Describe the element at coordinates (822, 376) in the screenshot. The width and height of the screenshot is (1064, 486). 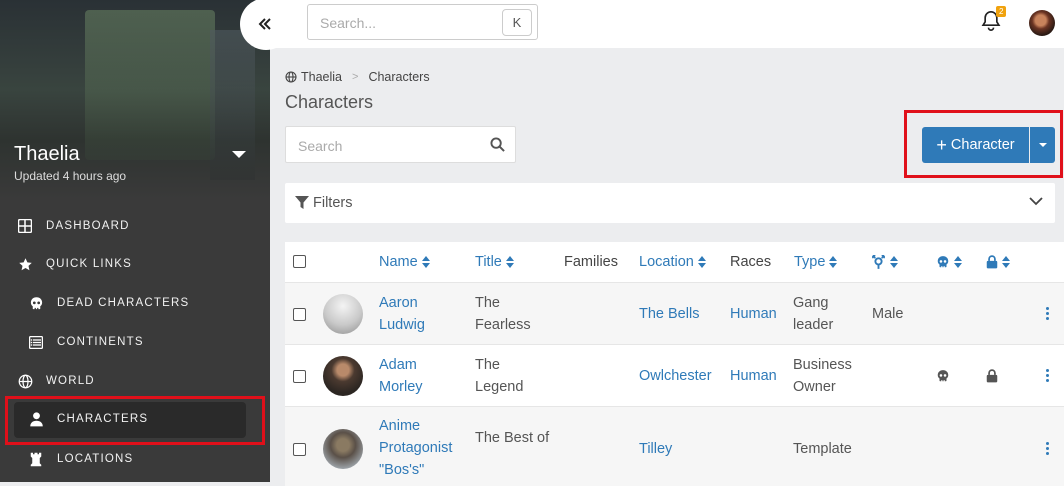
I see `character-type: Business Owner` at that location.